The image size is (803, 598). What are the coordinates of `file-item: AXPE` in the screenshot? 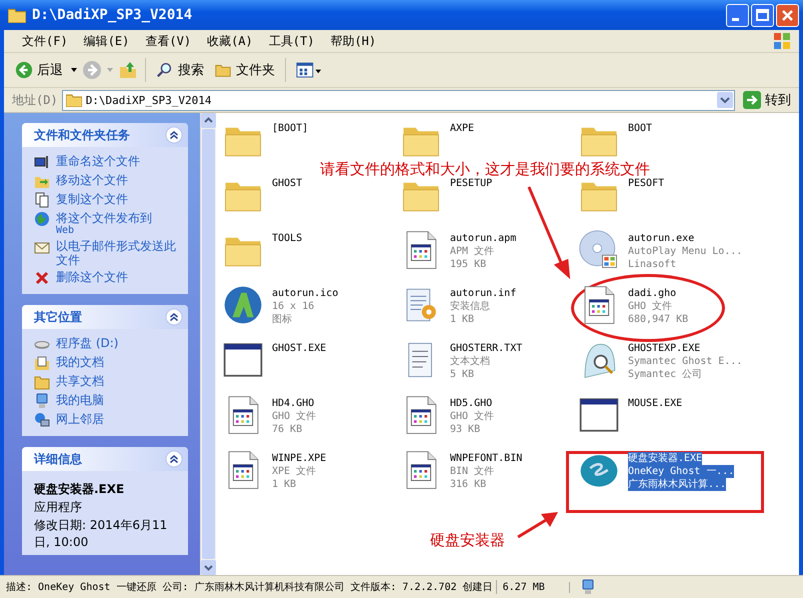 It's located at (437, 140).